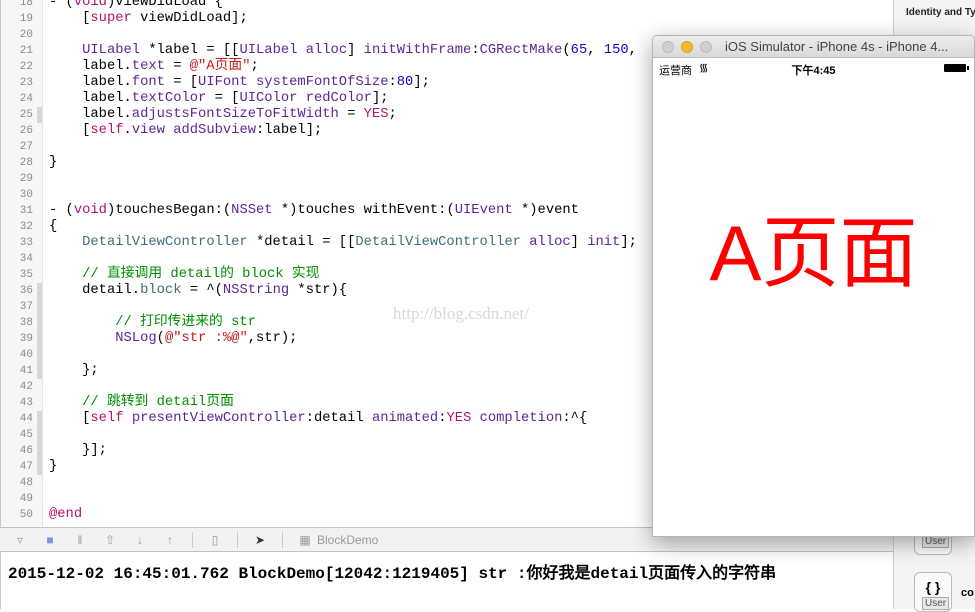 The height and width of the screenshot is (612, 975). What do you see at coordinates (26, 515) in the screenshot?
I see `line-number: 50` at bounding box center [26, 515].